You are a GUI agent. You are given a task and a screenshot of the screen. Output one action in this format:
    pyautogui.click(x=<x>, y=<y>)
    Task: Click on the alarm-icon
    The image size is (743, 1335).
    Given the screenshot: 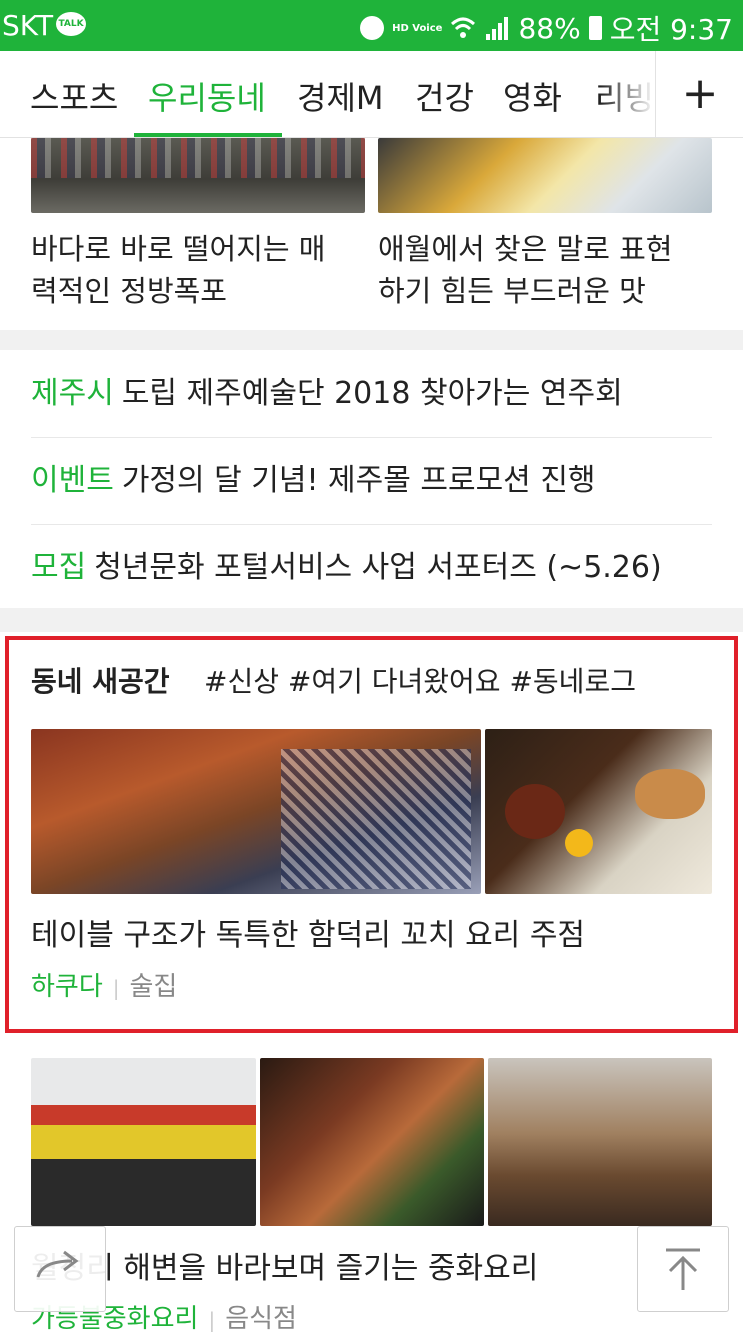 What is the action you would take?
    pyautogui.click(x=372, y=28)
    